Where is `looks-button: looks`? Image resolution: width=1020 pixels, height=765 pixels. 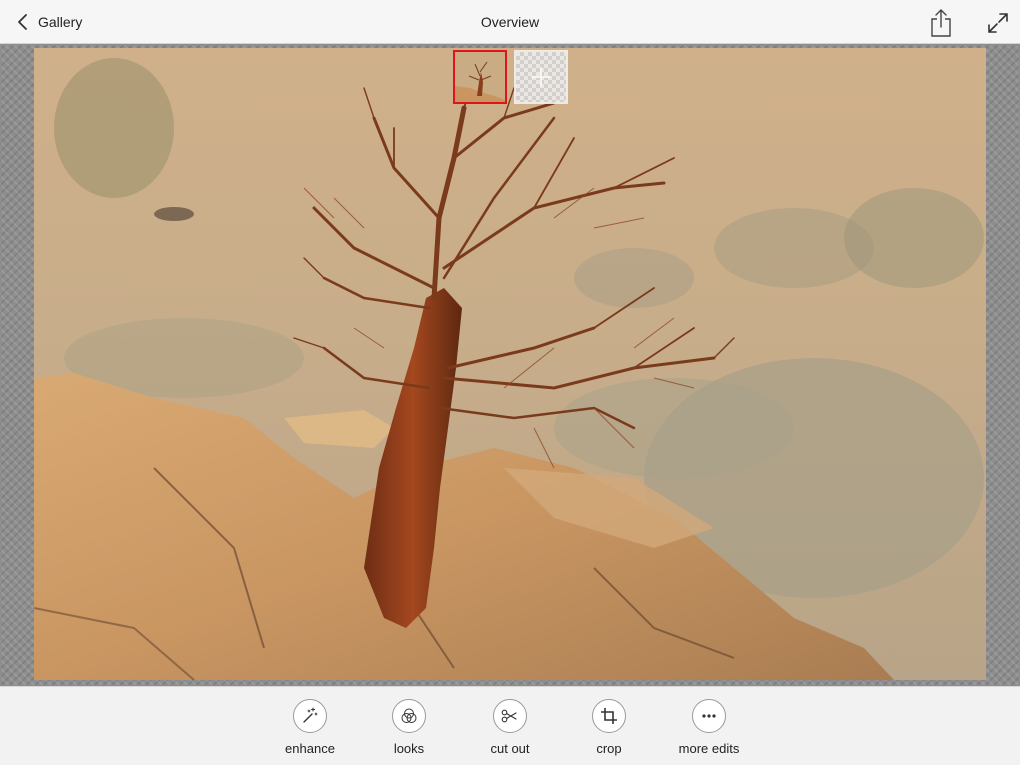 looks-button: looks is located at coordinates (409, 727).